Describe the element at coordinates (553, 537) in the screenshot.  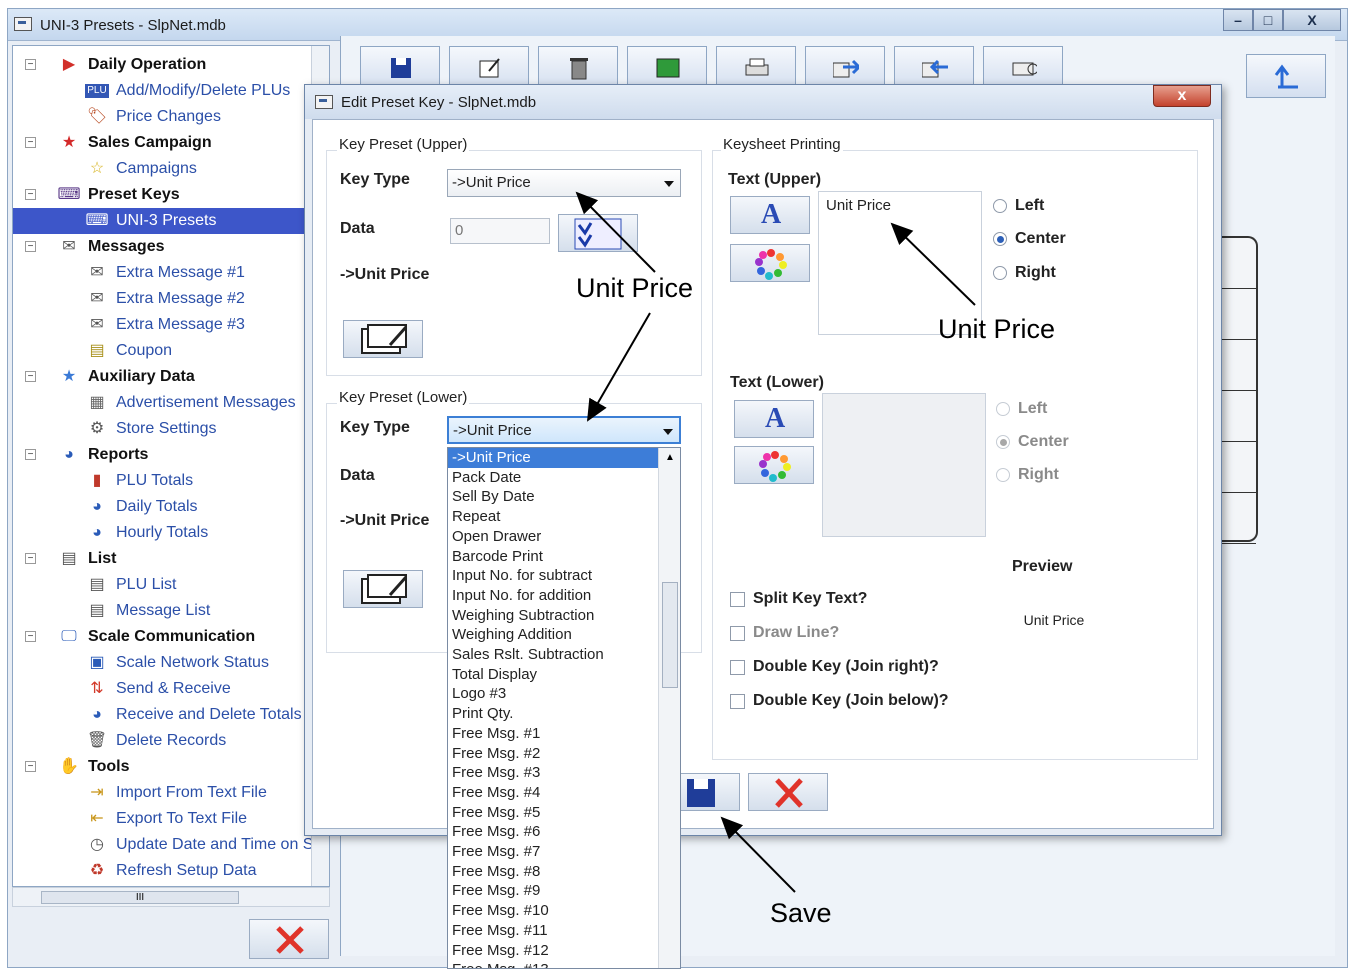
I see `dropdown-option: Open Drawer` at that location.